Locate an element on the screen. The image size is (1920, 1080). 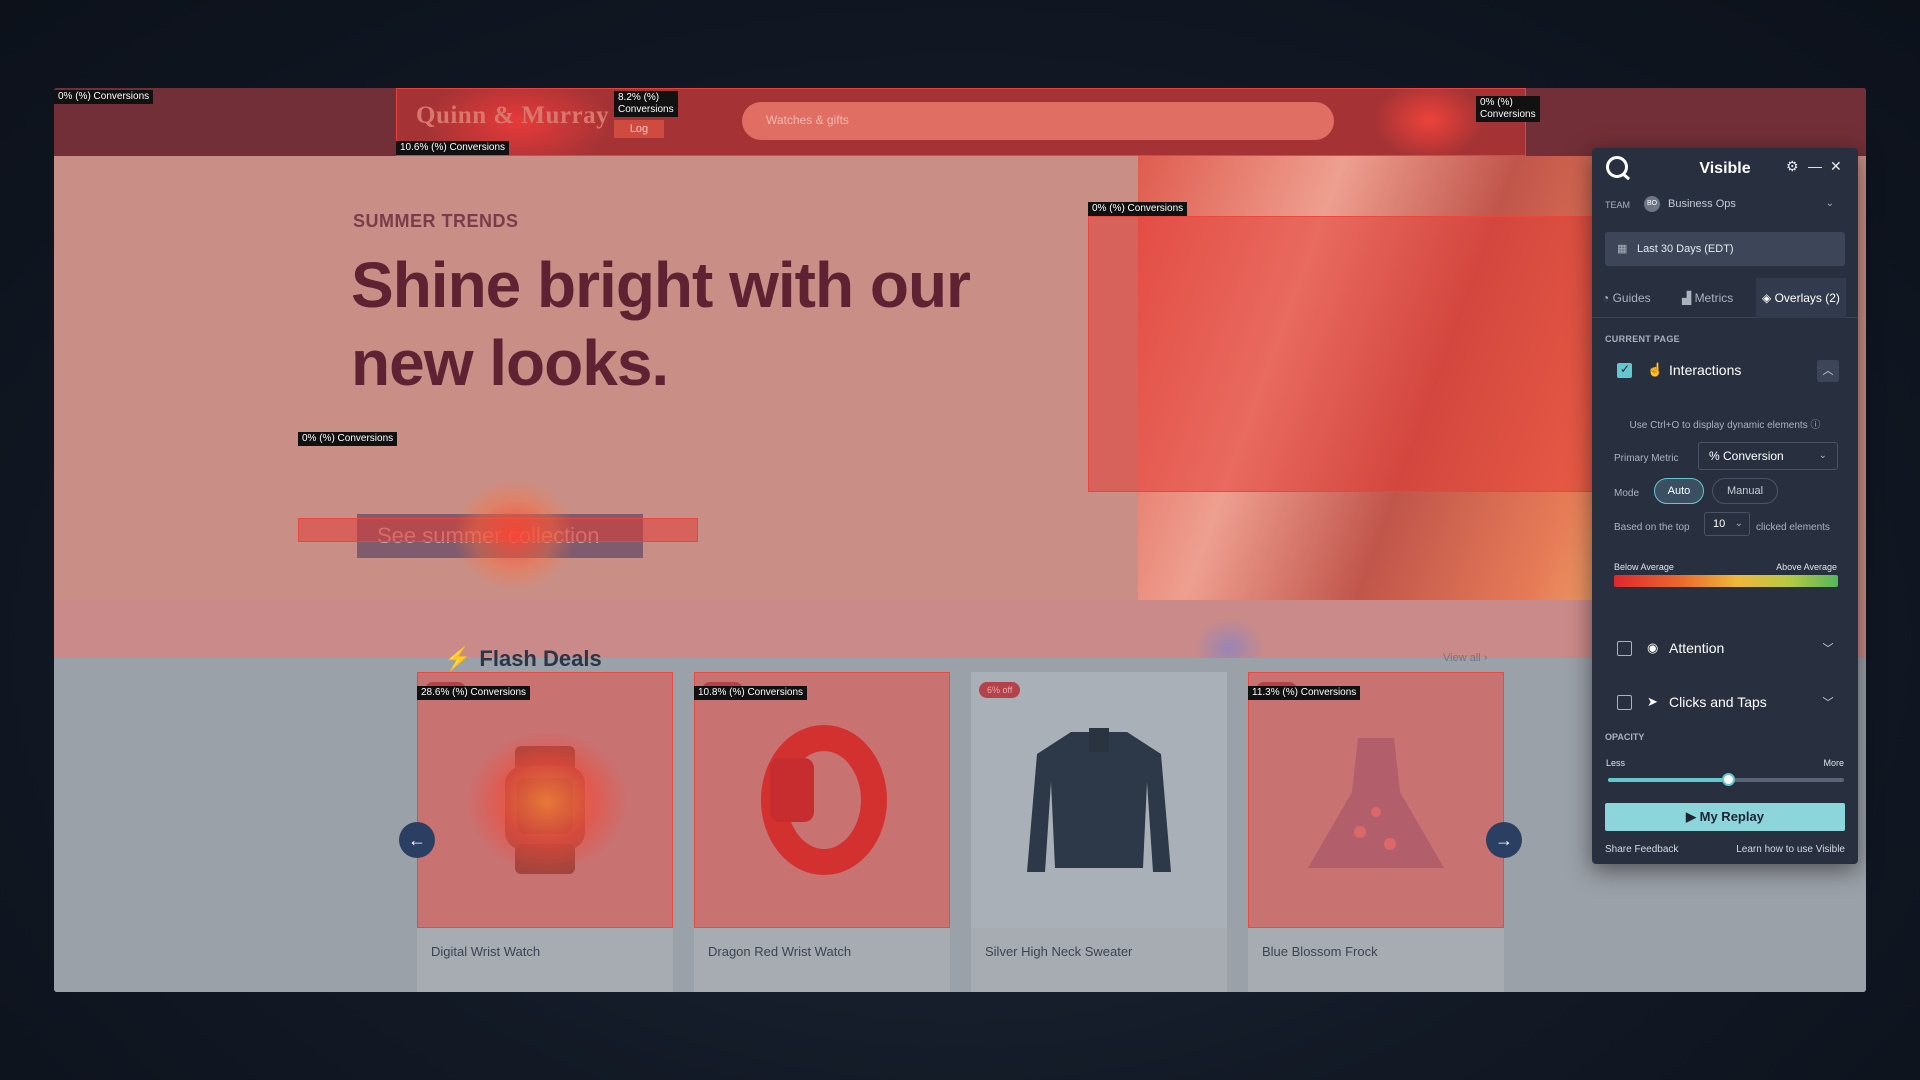
opacity-slider-fill is located at coordinates (1668, 780).